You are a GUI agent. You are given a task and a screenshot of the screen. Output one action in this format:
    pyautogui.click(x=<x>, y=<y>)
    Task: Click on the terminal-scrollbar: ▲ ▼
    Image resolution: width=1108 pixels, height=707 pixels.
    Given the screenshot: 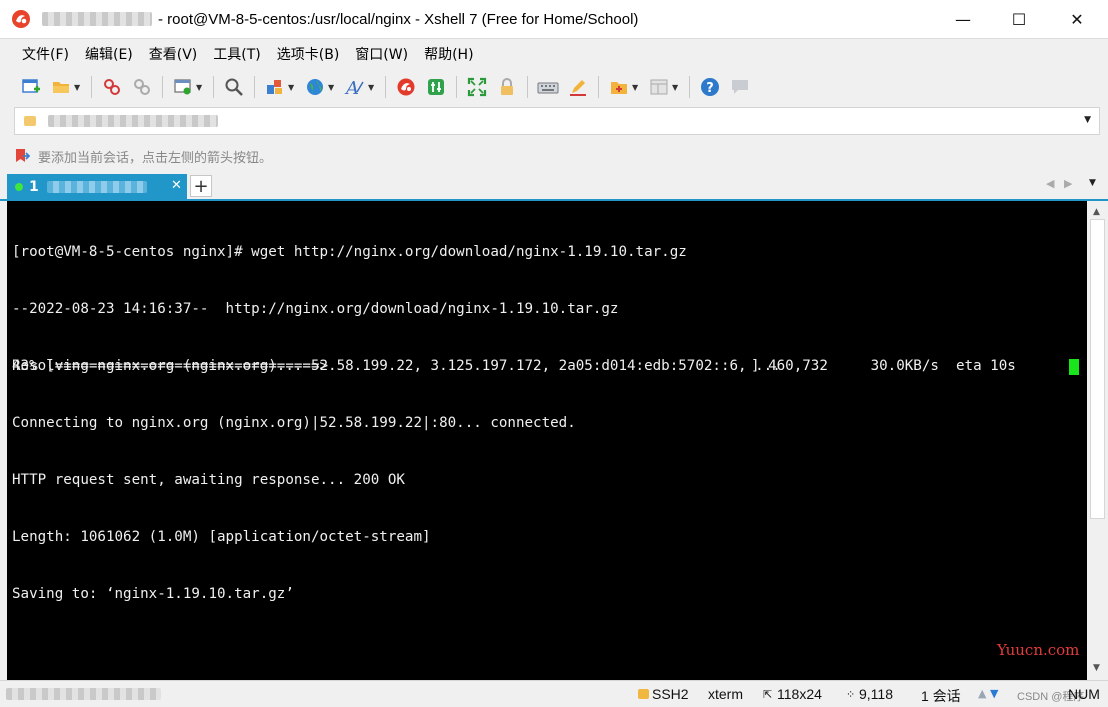 What is the action you would take?
    pyautogui.click(x=1097, y=440)
    